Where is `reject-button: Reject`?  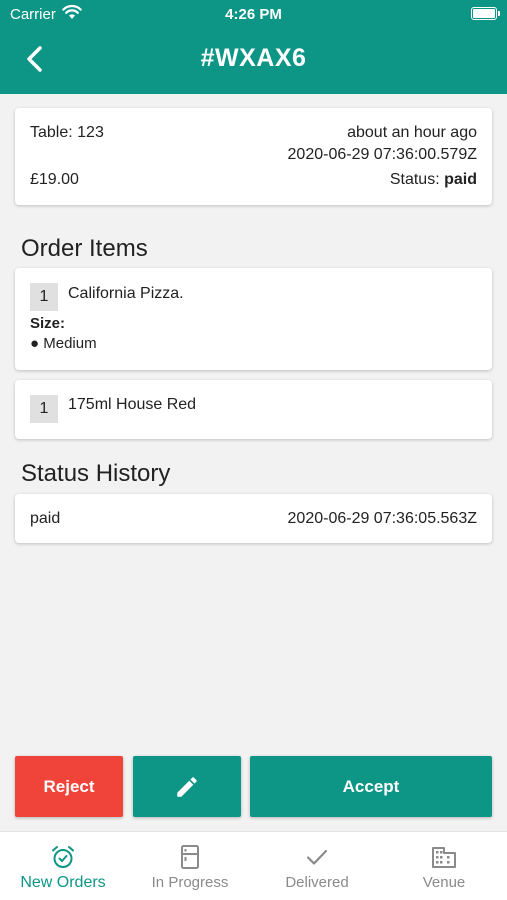 reject-button: Reject is located at coordinates (69, 786).